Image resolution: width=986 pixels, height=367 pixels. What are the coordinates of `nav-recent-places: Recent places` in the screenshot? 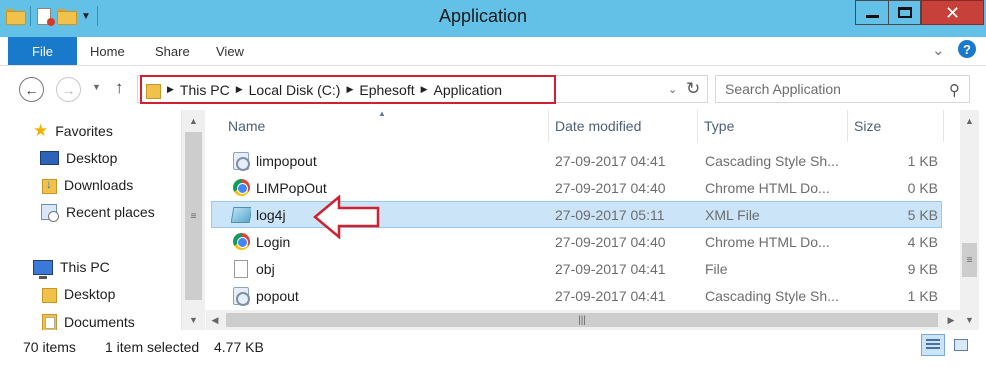 It's located at (98, 213).